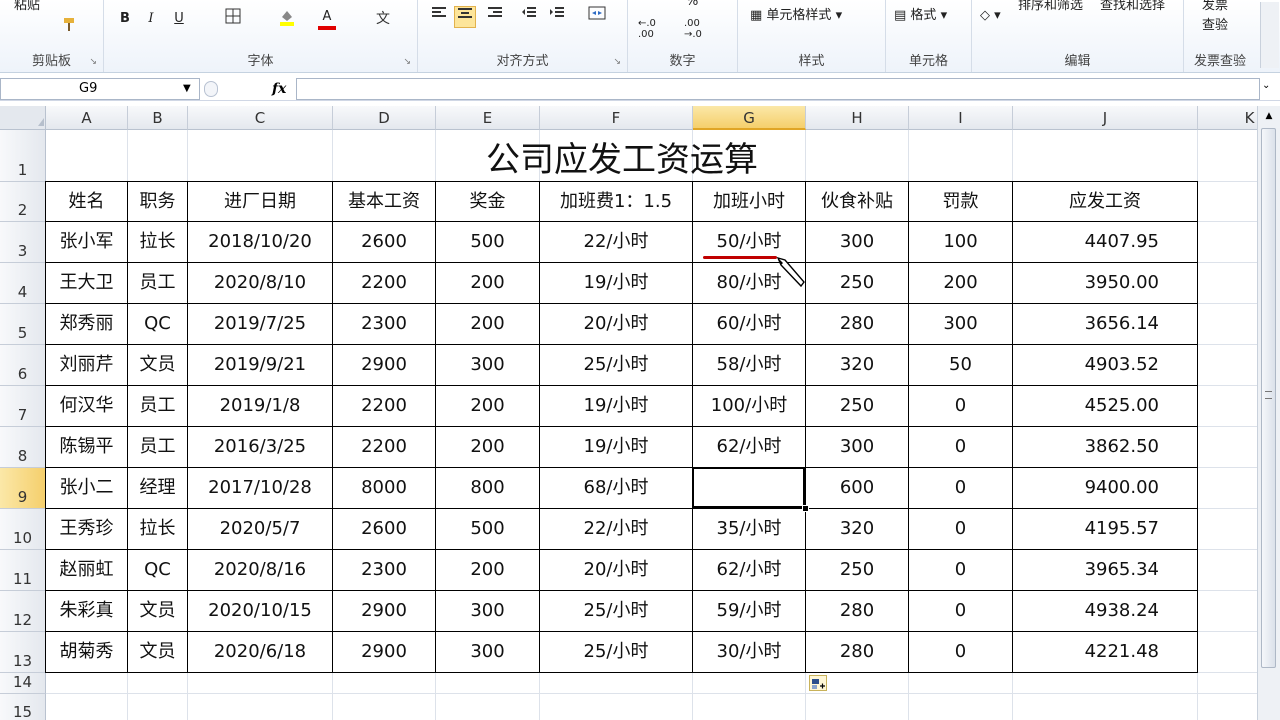 The width and height of the screenshot is (1280, 720). Describe the element at coordinates (749, 611) in the screenshot. I see `table-cell: 59/小时` at that location.